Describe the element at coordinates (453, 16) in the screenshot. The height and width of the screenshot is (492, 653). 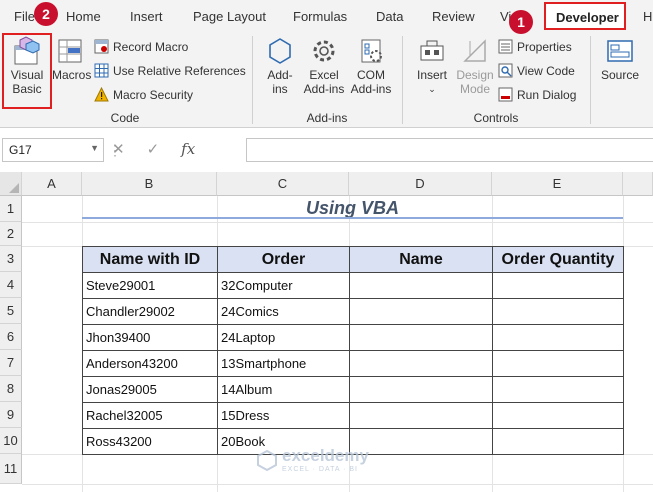
I see `tab-review: Review` at that location.